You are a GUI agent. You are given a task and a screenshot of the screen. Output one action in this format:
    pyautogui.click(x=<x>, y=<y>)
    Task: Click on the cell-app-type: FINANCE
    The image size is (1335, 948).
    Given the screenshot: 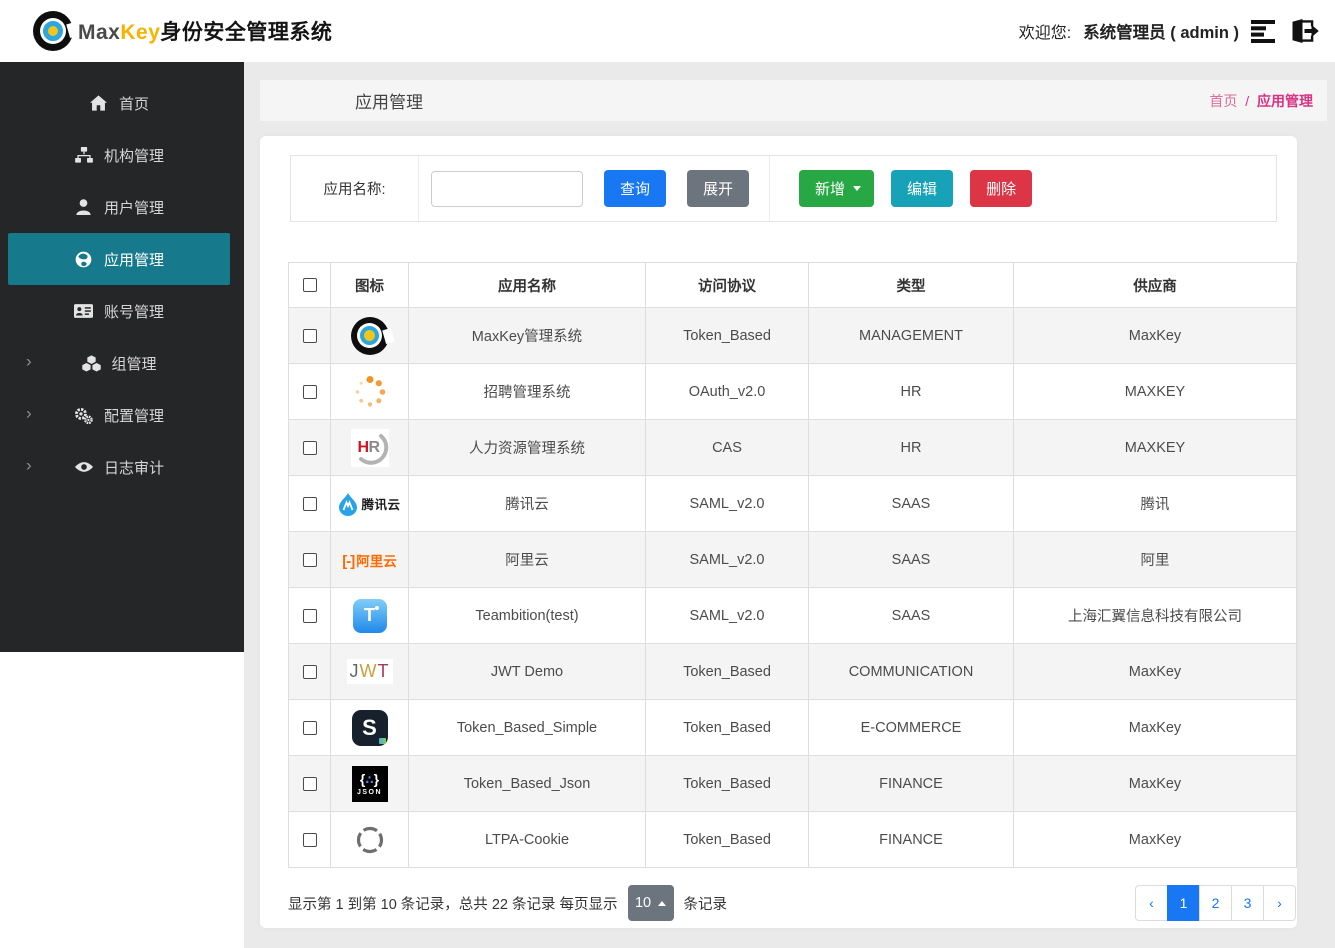 What is the action you would take?
    pyautogui.click(x=911, y=839)
    